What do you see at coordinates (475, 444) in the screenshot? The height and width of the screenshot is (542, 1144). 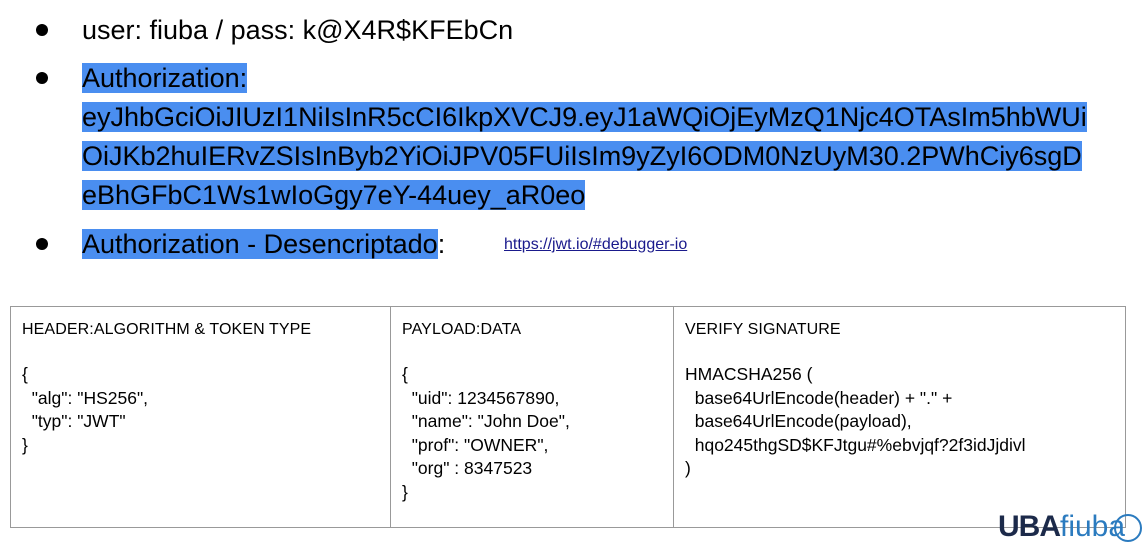 I see `code-line: "prof": "OWNER",` at bounding box center [475, 444].